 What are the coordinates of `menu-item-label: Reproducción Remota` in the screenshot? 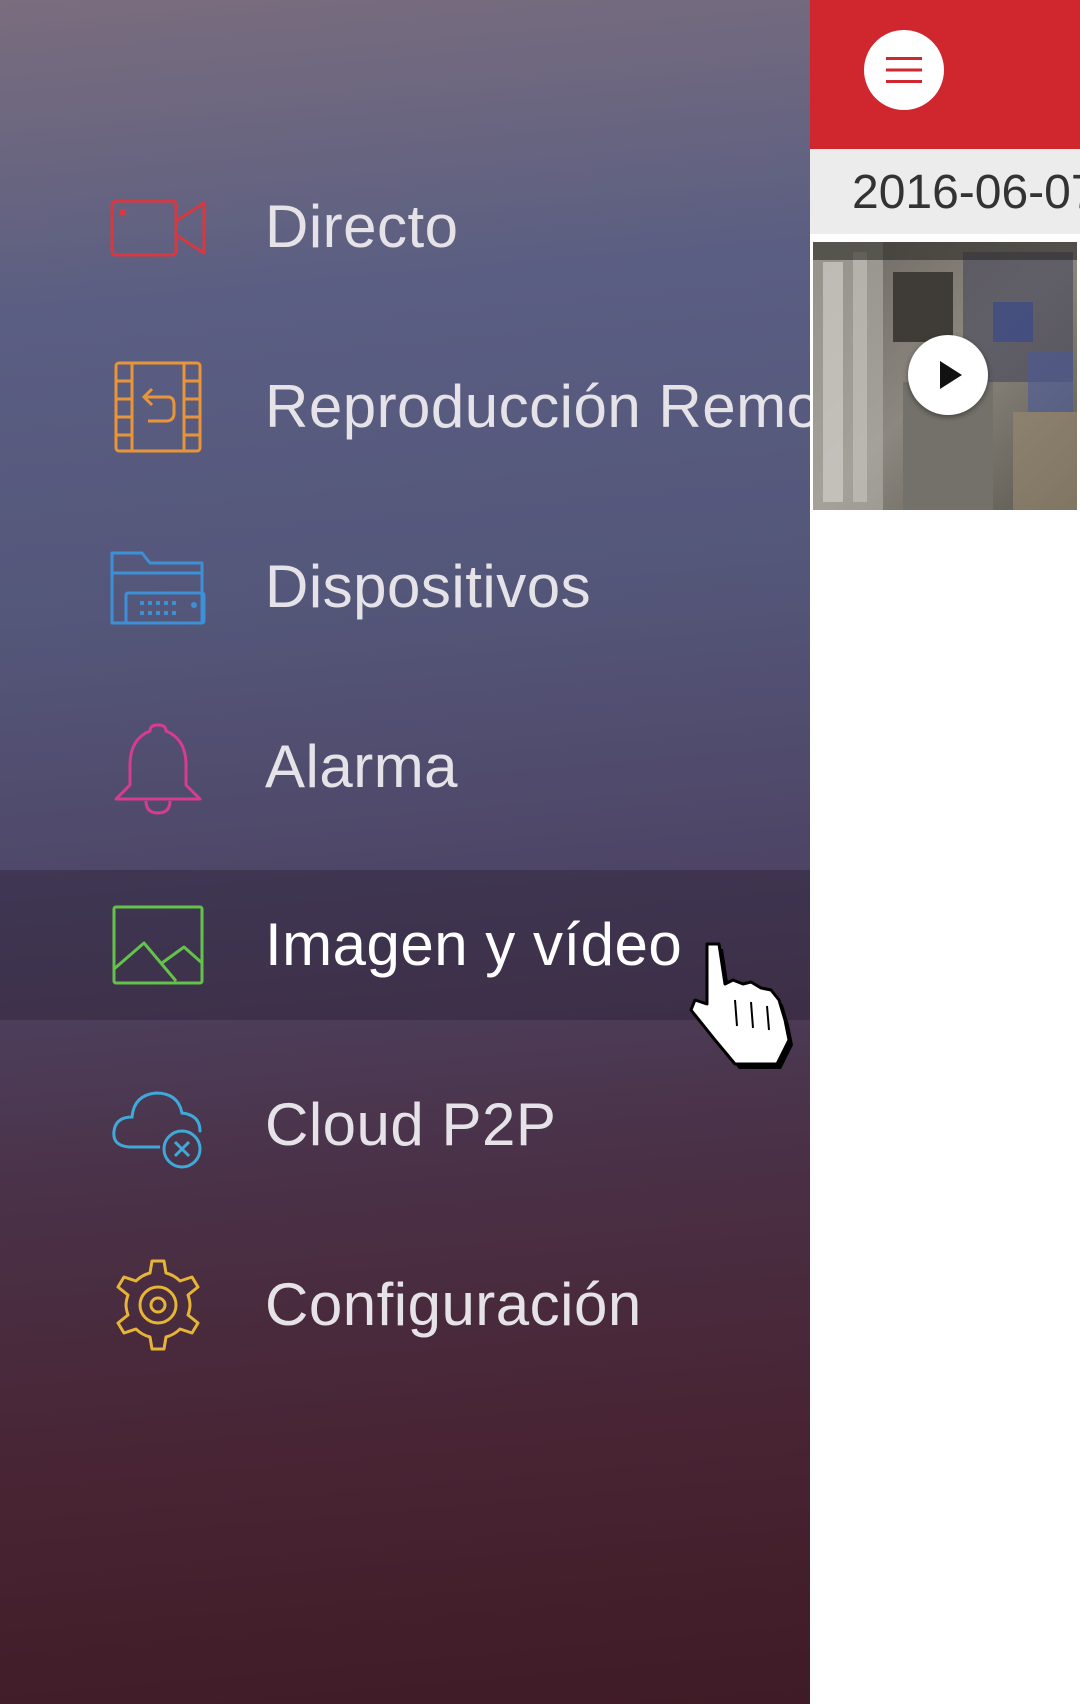 It's located at (537, 406).